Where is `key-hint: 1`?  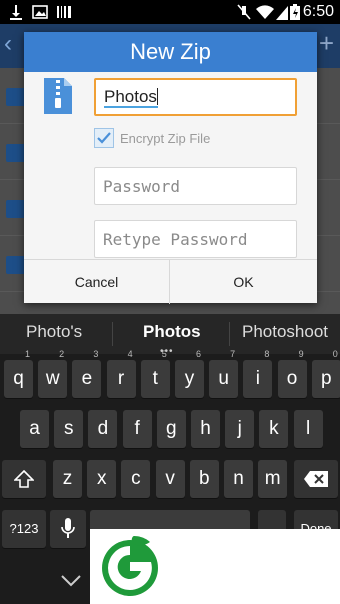
key-hint: 1 is located at coordinates (27, 354).